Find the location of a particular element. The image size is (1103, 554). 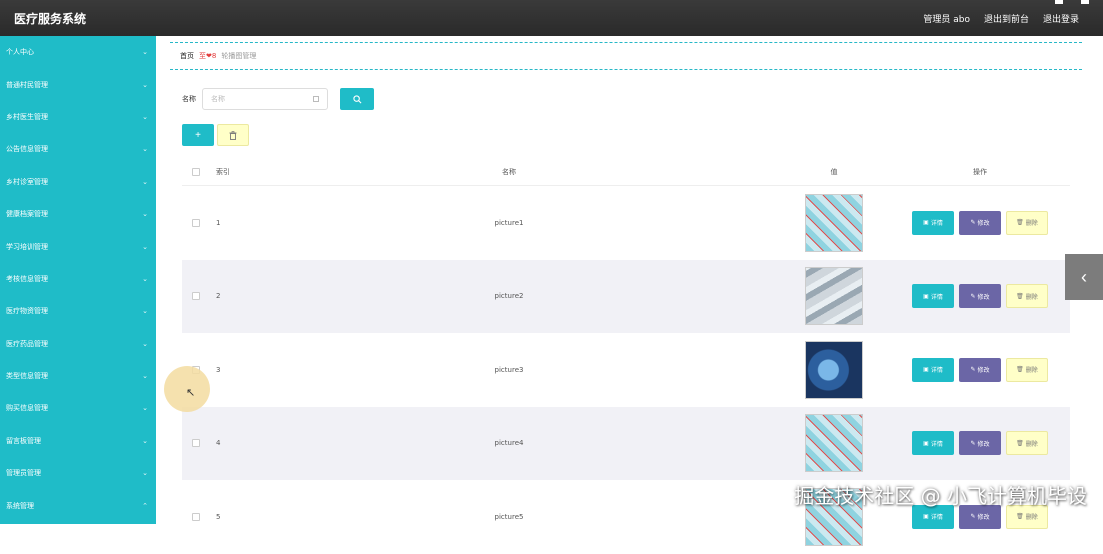

detail-icon: ▣ is located at coordinates (926, 296).